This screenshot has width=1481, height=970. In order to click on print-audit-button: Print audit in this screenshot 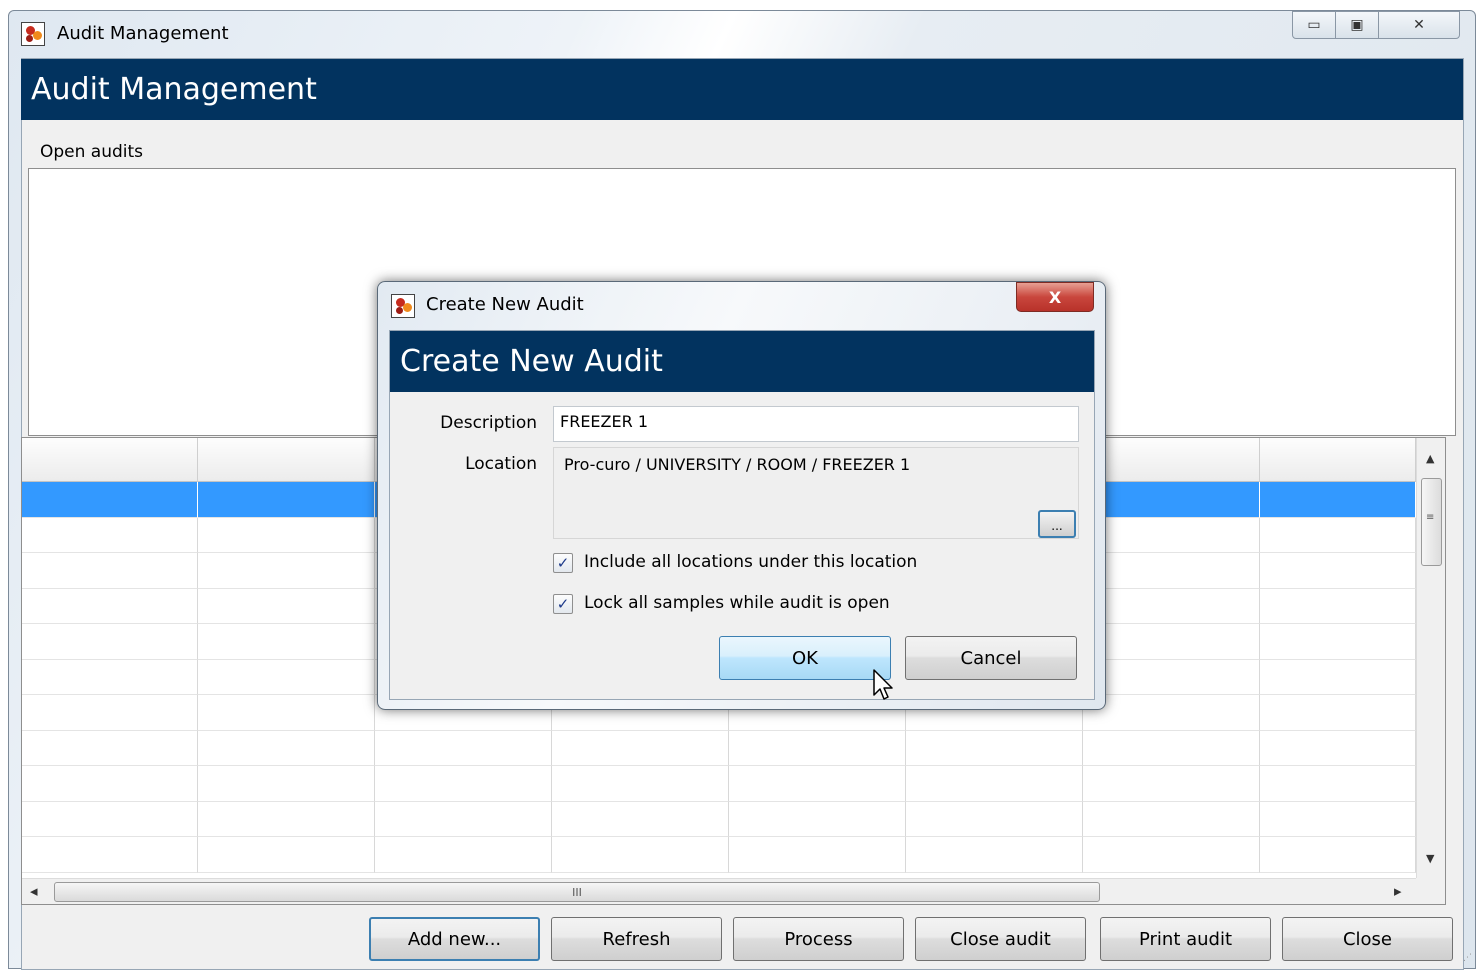, I will do `click(1185, 939)`.